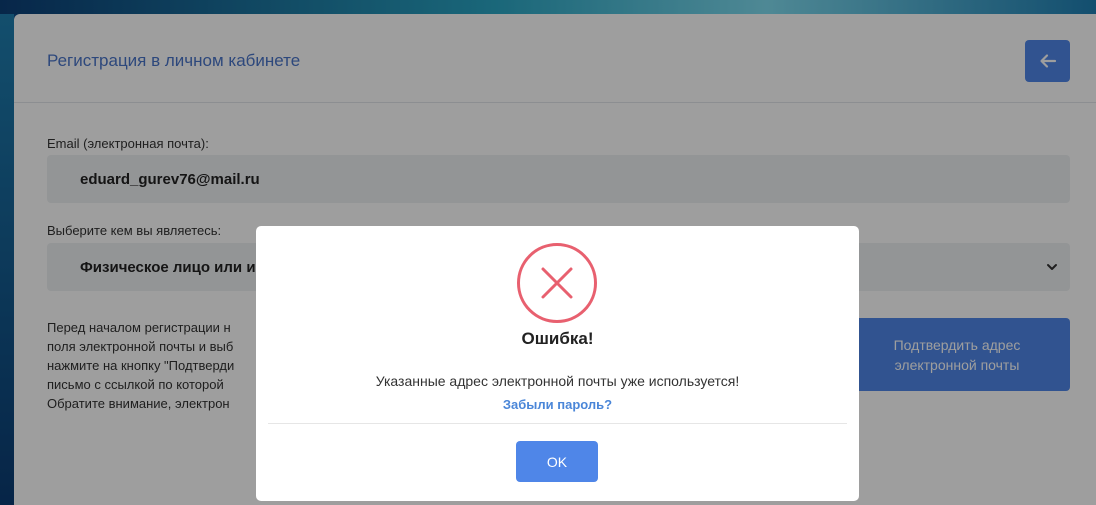  Describe the element at coordinates (557, 404) in the screenshot. I see `forgot-password-link: Забыли пароль?` at that location.